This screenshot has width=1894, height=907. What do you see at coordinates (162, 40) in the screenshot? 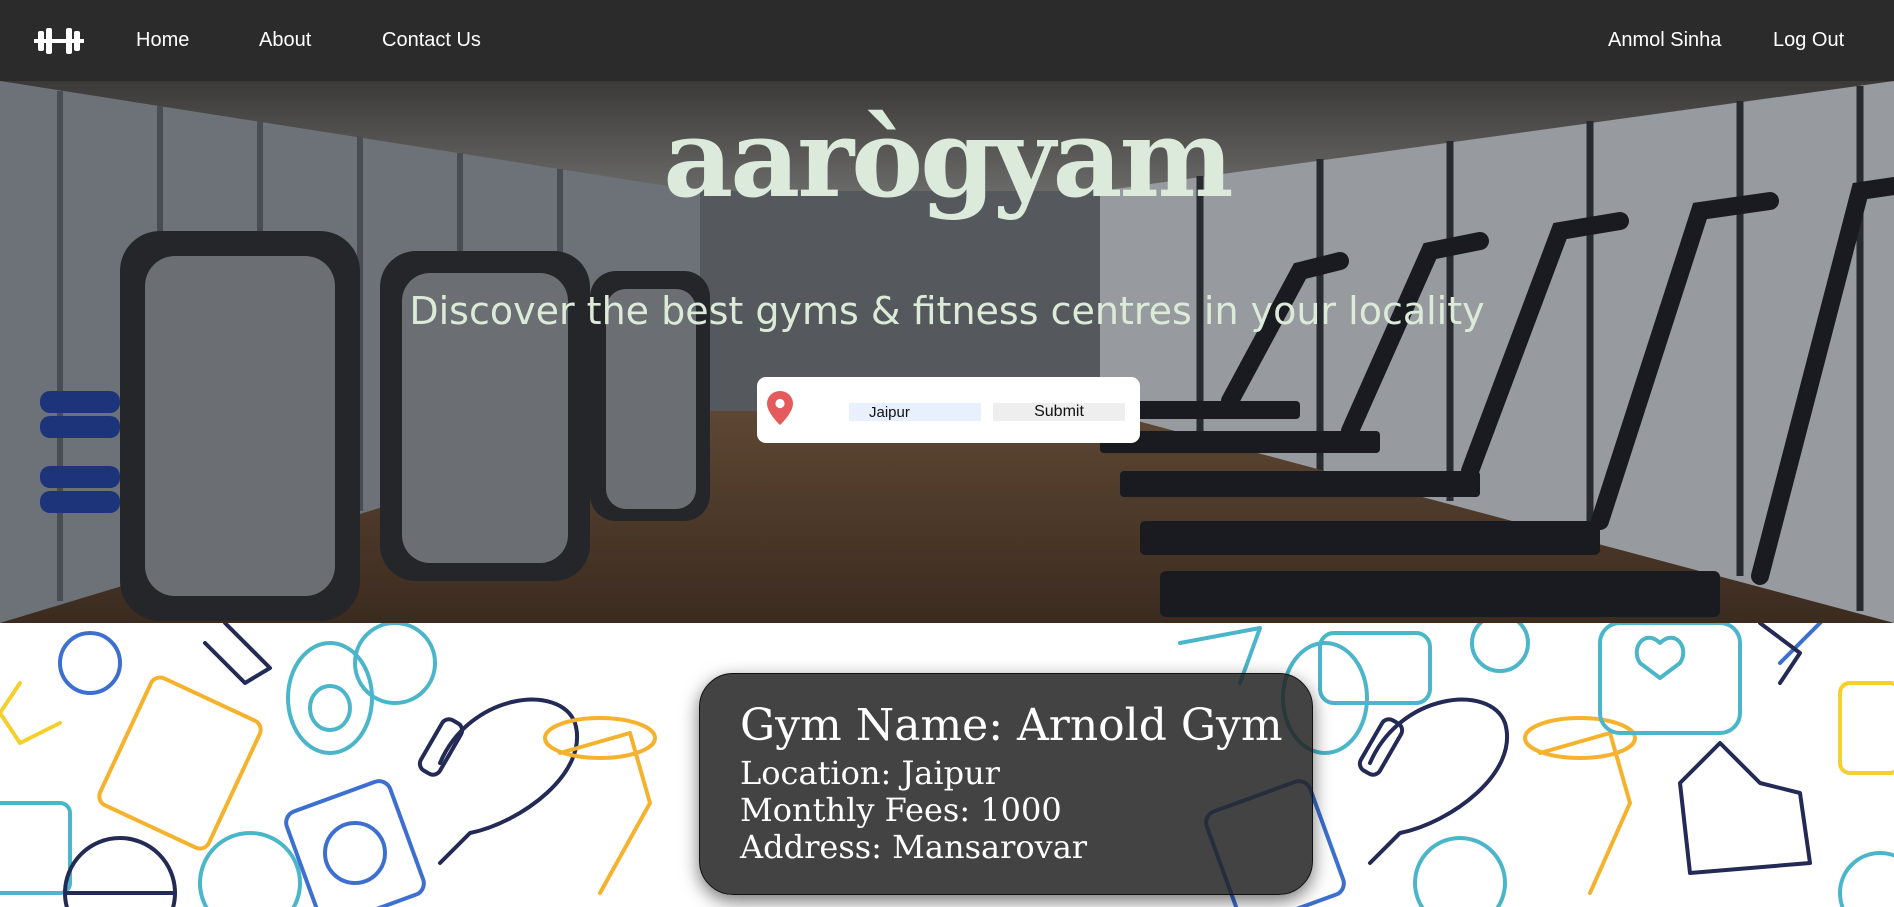
I see `nav-home-link: Home` at bounding box center [162, 40].